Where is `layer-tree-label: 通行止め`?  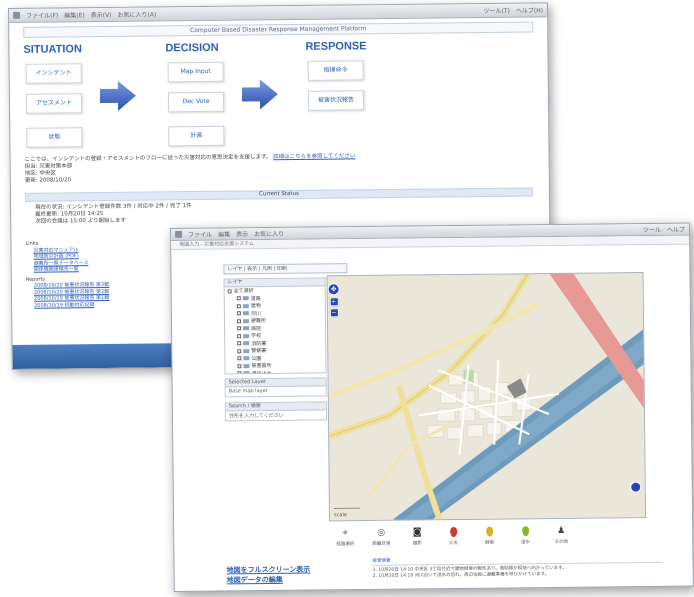 layer-tree-label: 通行止め is located at coordinates (261, 372).